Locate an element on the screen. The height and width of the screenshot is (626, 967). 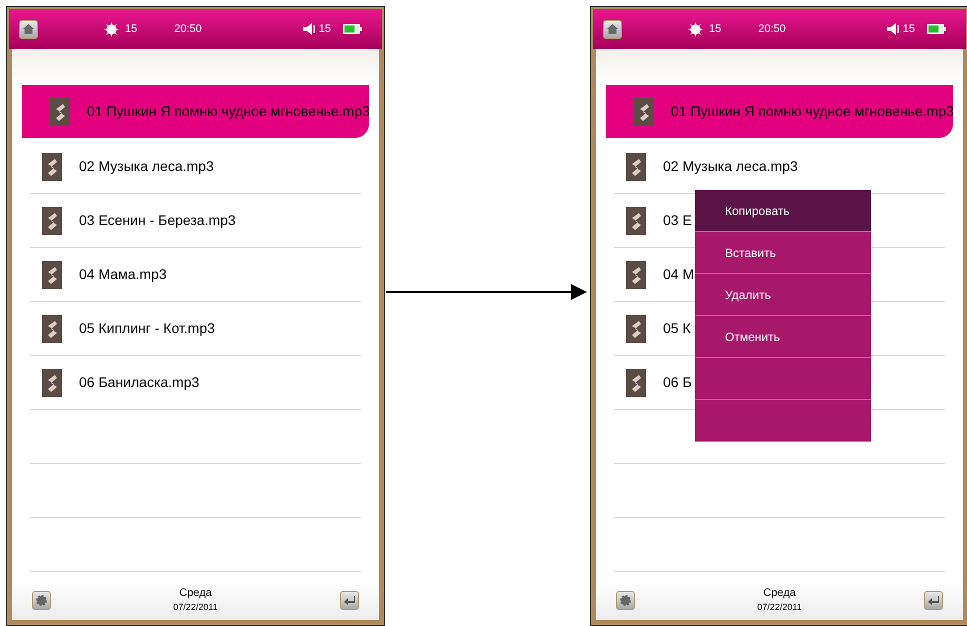
file-name: 04 Мама.mp3 is located at coordinates (123, 274).